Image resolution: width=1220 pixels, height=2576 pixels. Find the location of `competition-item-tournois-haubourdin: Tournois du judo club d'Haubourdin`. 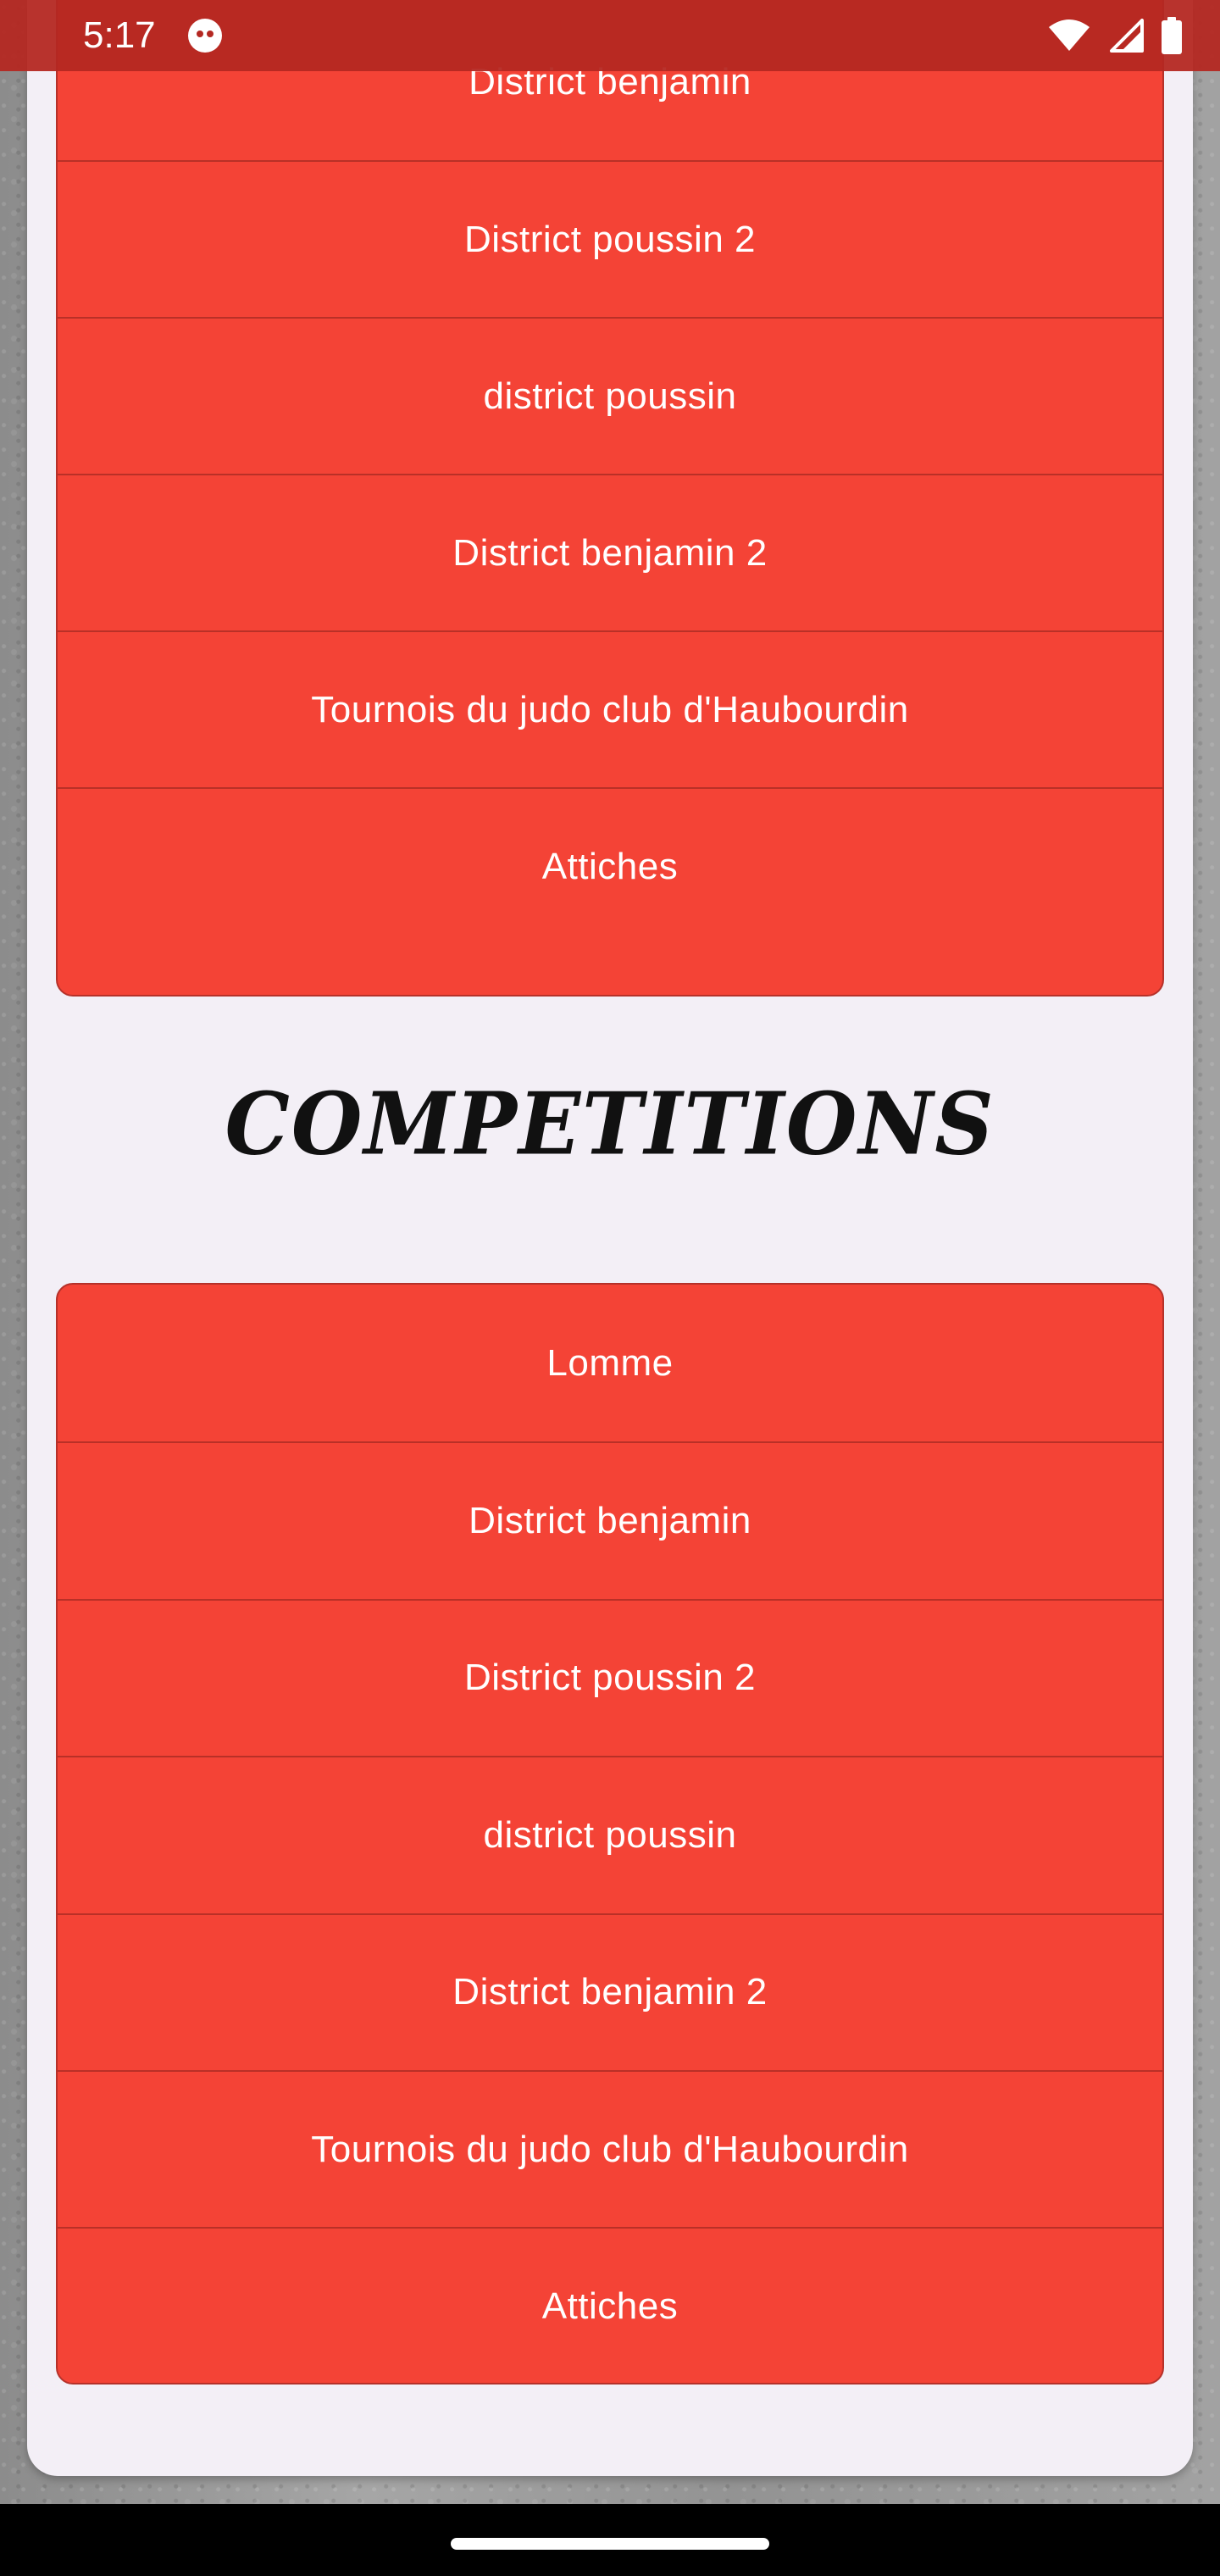

competition-item-tournois-haubourdin: Tournois du judo club d'Haubourdin is located at coordinates (610, 2148).